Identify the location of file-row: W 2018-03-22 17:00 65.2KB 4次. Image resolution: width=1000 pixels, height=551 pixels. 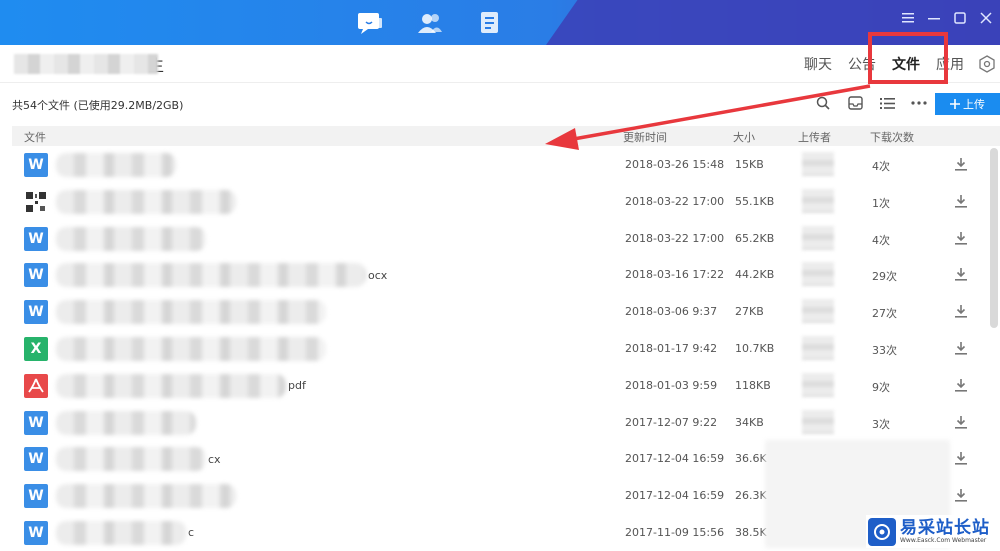
(500, 238).